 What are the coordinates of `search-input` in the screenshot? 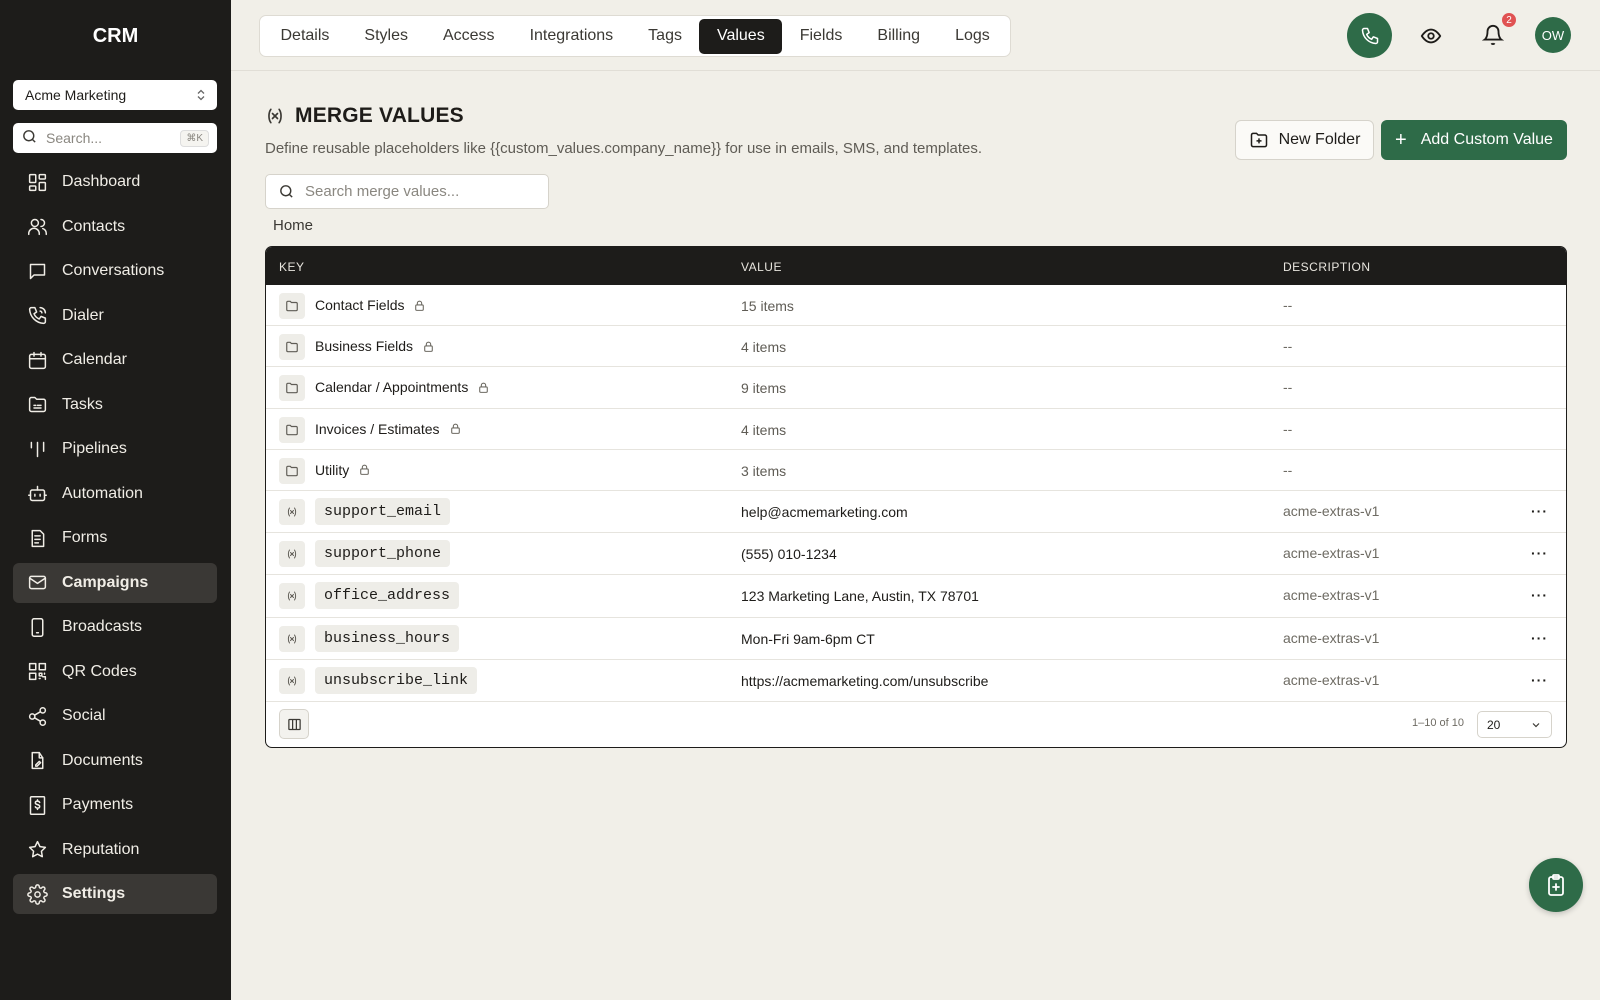 It's located at (415, 191).